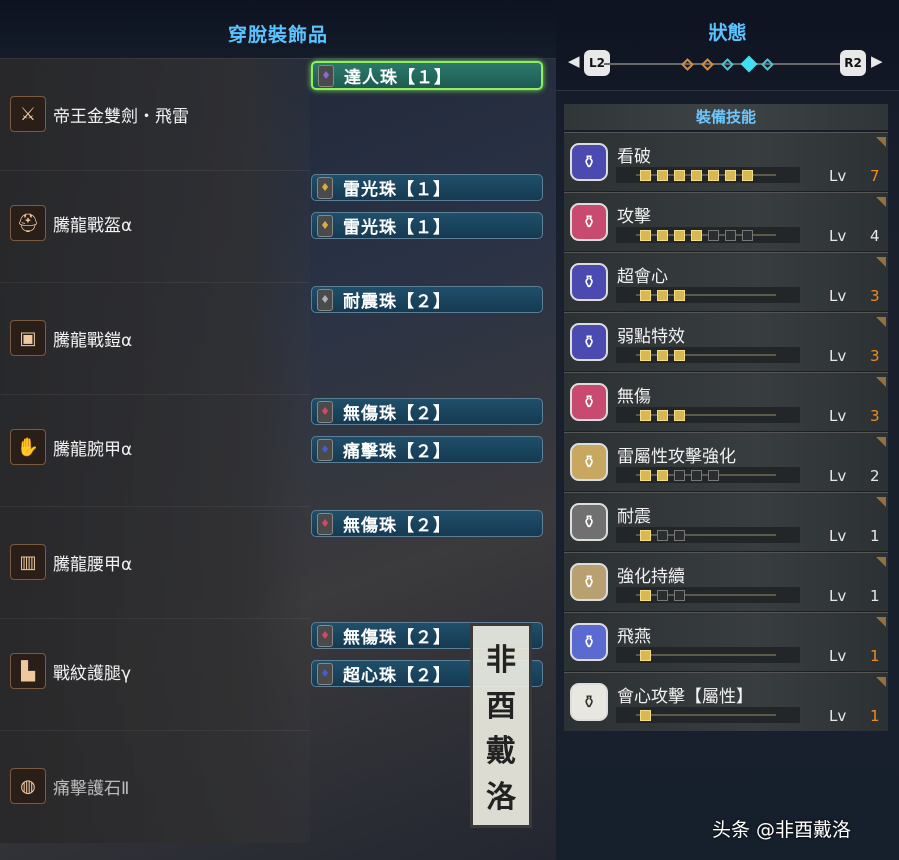 The height and width of the screenshot is (860, 899). I want to click on equipment-slot: ⛑ 騰龍戰盔α ♦ 雷光珠【１】 ♦ 雷光珠【１】, so click(278, 226).